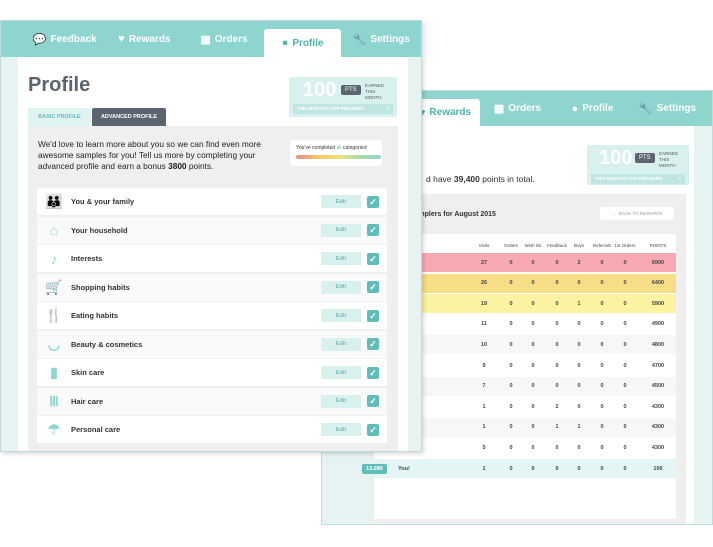  What do you see at coordinates (658, 344) in the screenshot?
I see `table-cell: 4800` at bounding box center [658, 344].